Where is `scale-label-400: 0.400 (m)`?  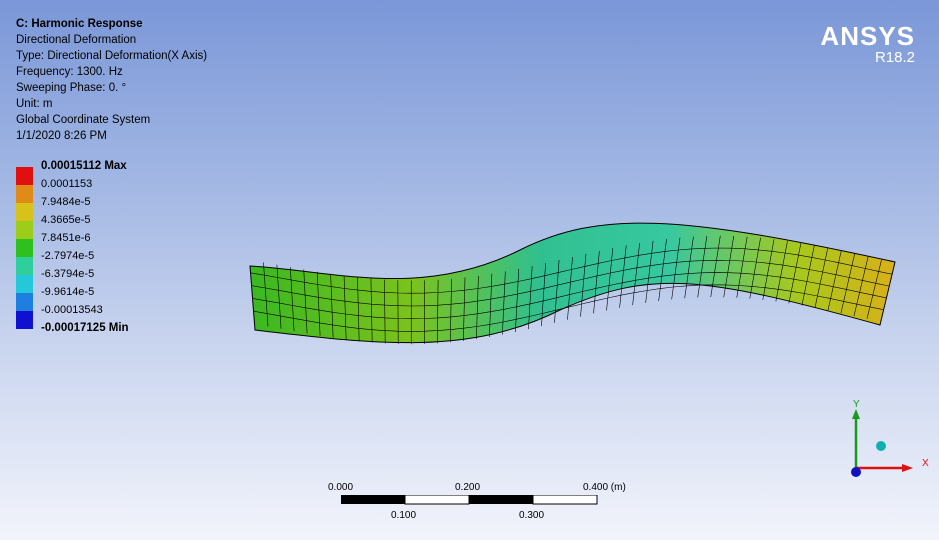
scale-label-400: 0.400 (m) is located at coordinates (604, 487).